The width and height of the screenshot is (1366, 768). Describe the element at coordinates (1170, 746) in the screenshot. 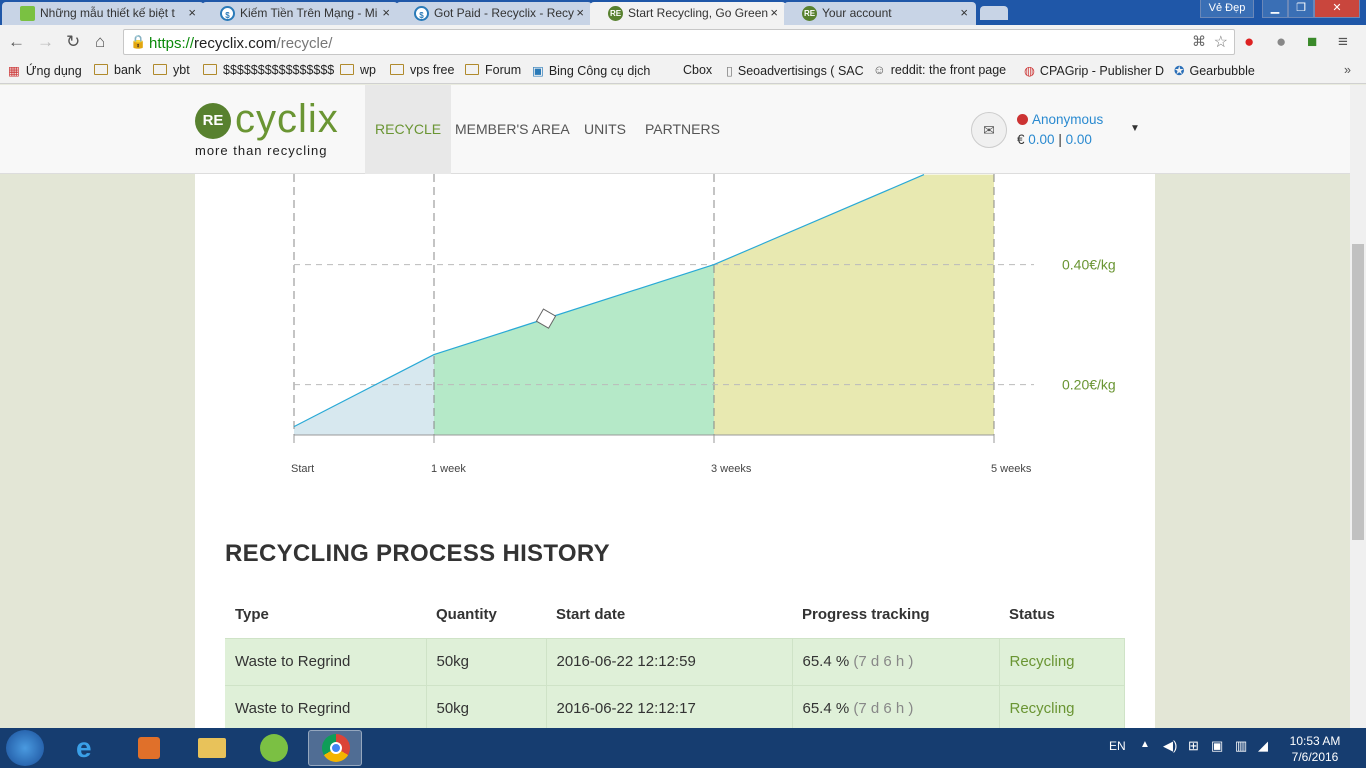

I see `volume-icon: ◀)` at that location.